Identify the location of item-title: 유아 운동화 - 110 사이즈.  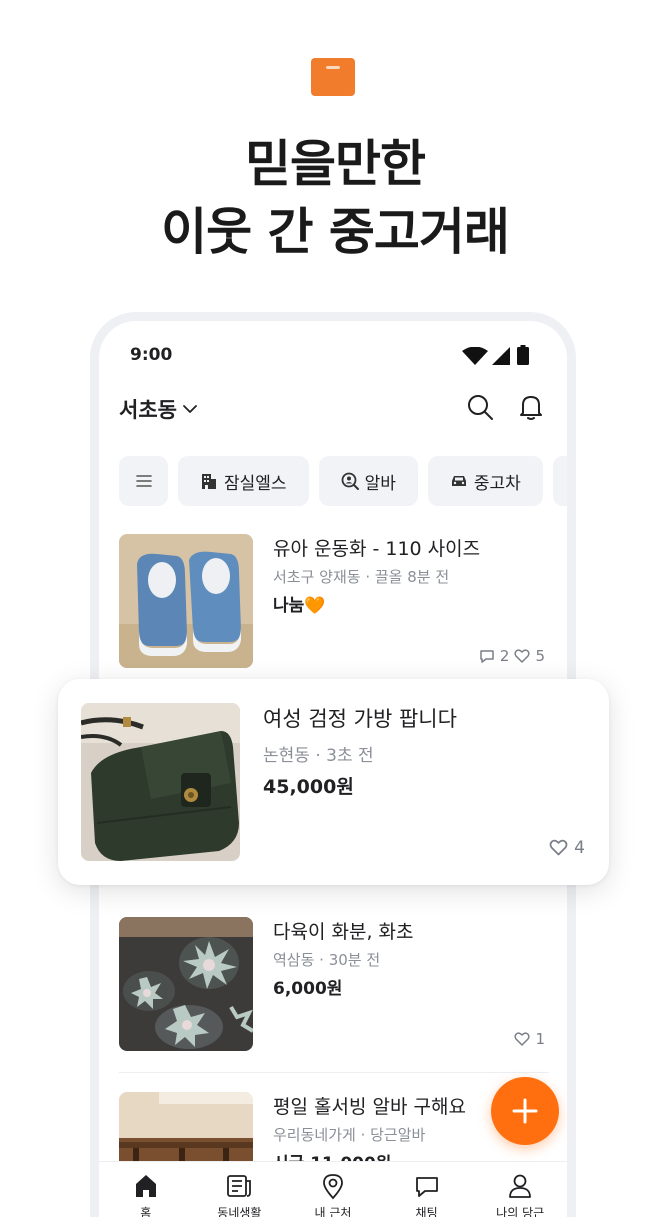
(377, 549).